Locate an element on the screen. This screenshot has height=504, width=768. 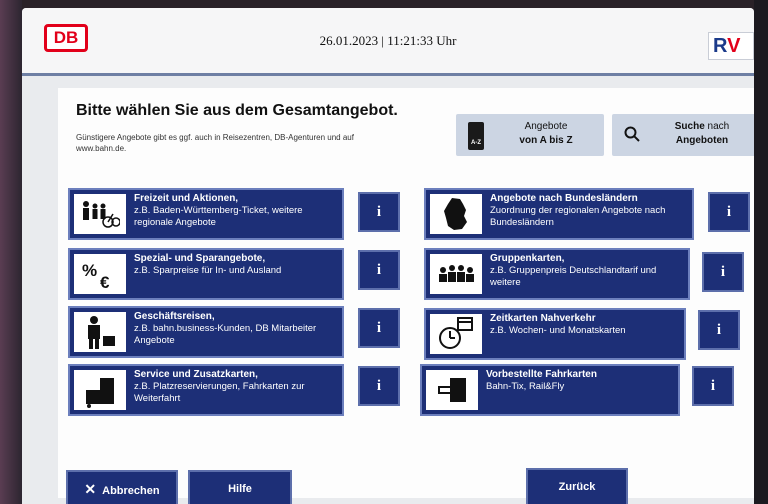
offers-a-to-z-button: A-Z Angebote von A bis Z is located at coordinates (530, 135).